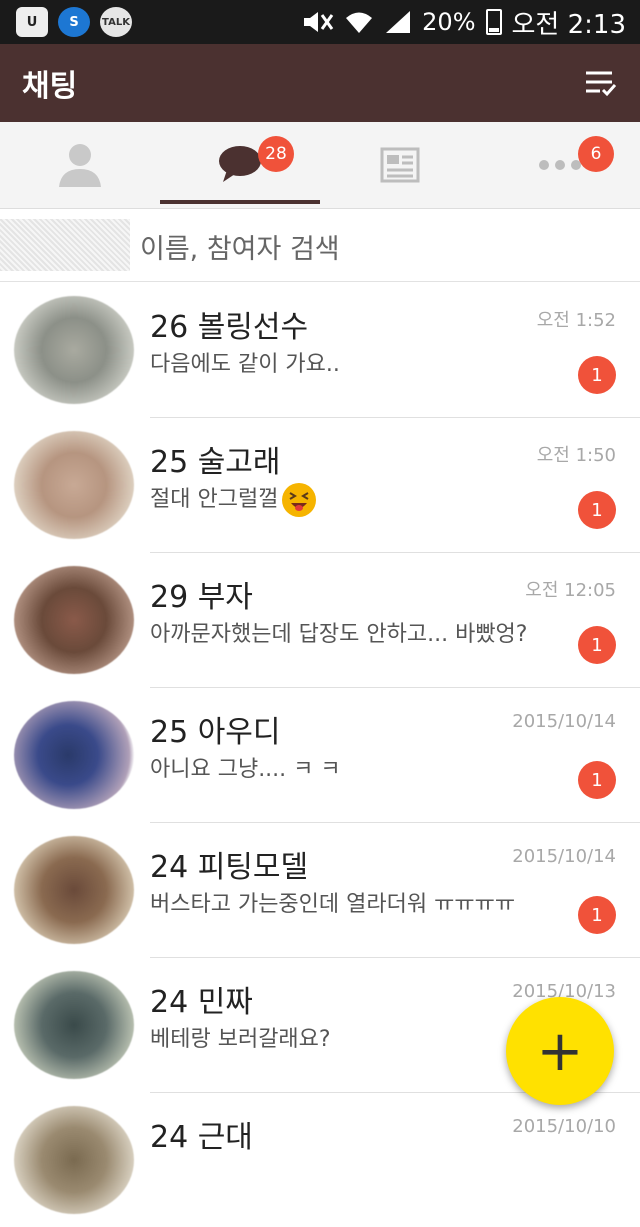 This screenshot has width=640, height=1227. What do you see at coordinates (240, 1039) in the screenshot?
I see `chat-message: 베테랑 보러갈래요?` at bounding box center [240, 1039].